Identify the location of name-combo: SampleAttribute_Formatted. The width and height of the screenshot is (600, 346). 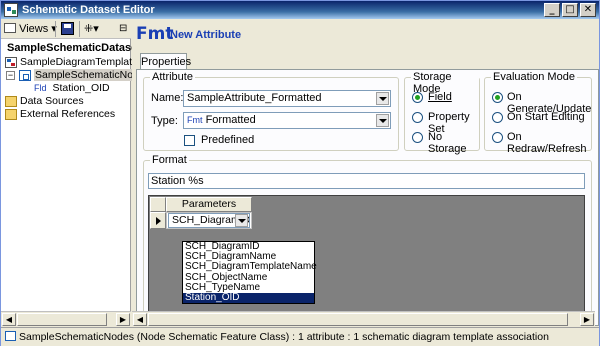
(287, 98).